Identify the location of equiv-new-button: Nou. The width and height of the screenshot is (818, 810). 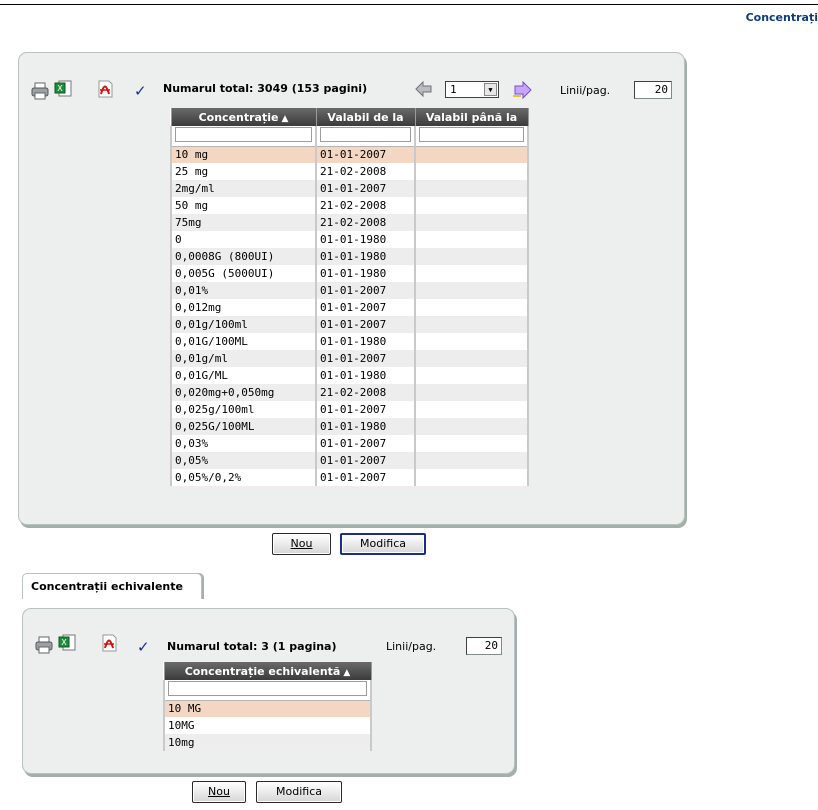
(219, 792).